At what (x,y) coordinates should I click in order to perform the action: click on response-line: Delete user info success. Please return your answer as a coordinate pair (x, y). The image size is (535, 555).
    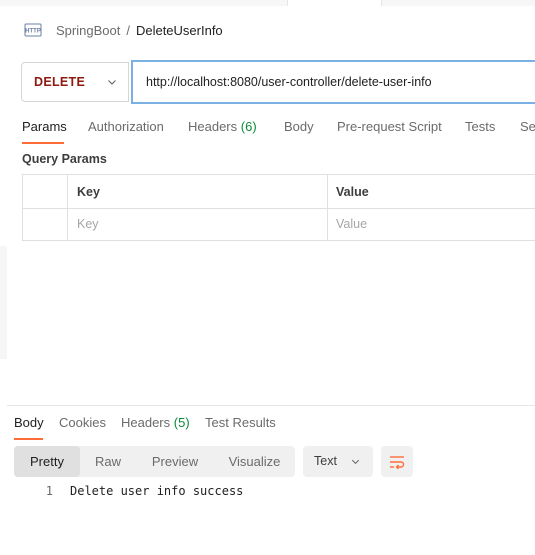
    Looking at the image, I should click on (157, 491).